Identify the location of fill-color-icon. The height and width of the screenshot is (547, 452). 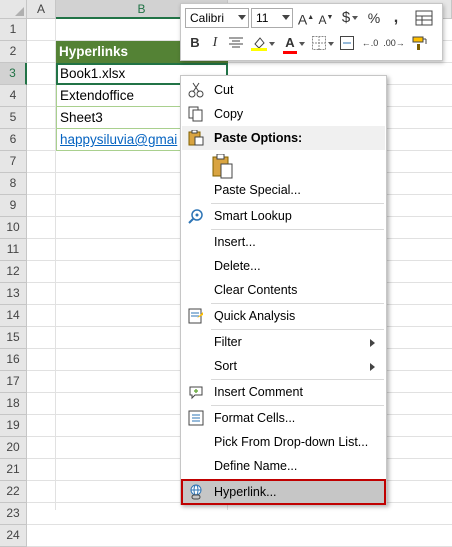
(263, 43).